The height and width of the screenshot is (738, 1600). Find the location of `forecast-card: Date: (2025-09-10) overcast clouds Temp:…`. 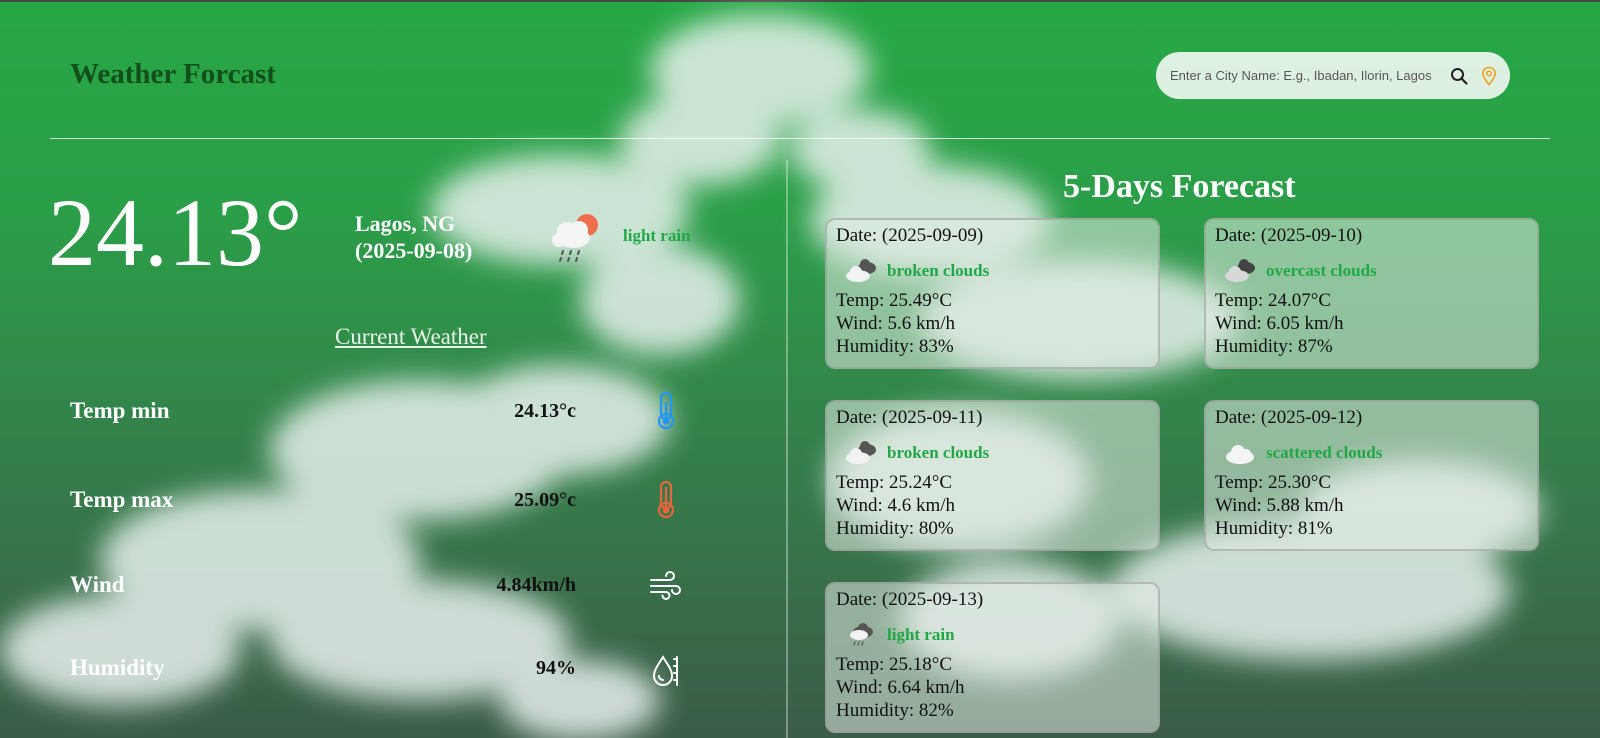

forecast-card: Date: (2025-09-10) overcast clouds Temp:… is located at coordinates (1371, 293).